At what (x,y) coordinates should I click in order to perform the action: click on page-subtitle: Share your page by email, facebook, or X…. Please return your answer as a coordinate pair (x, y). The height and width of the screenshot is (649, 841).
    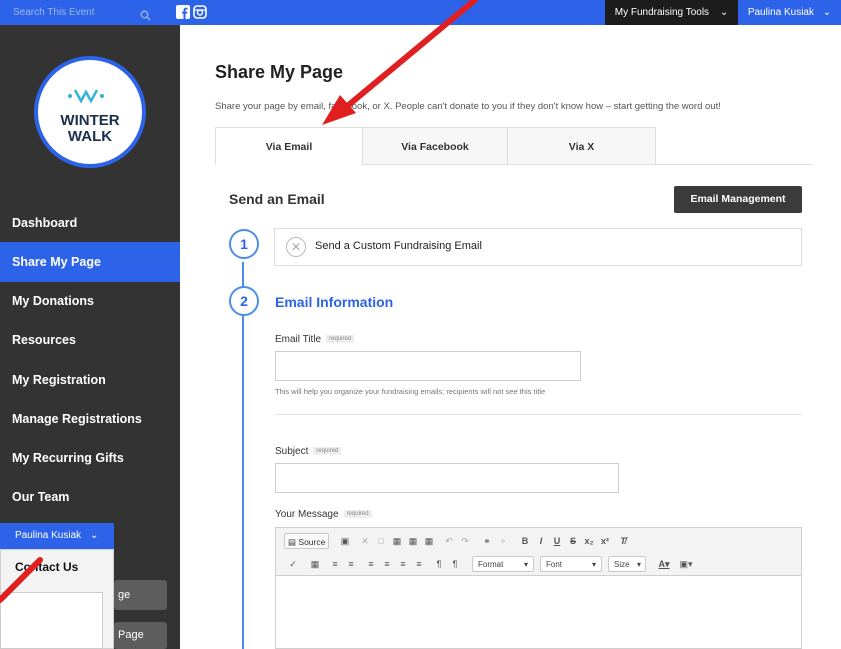
    Looking at the image, I should click on (468, 106).